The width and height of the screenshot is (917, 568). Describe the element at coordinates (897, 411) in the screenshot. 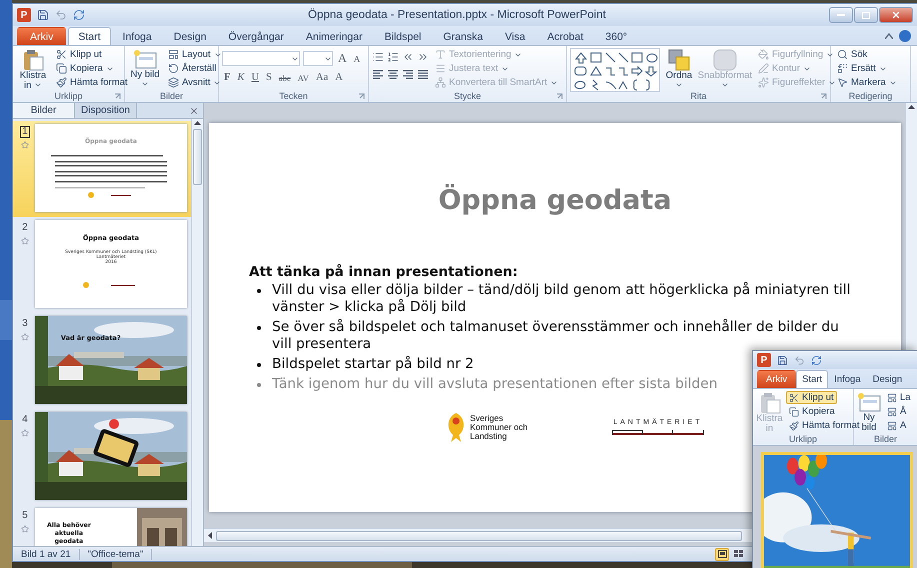

I see `ribbon-button: Å` at that location.